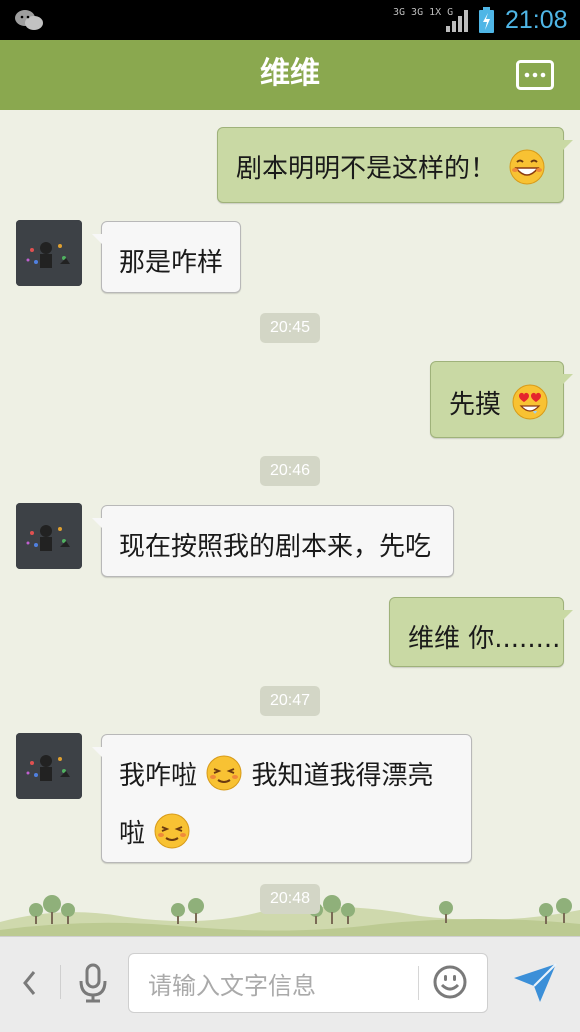 The height and width of the screenshot is (1032, 580). I want to click on incoming-message-bubble: 现在按照我的剧本来，先吃, so click(273, 541).